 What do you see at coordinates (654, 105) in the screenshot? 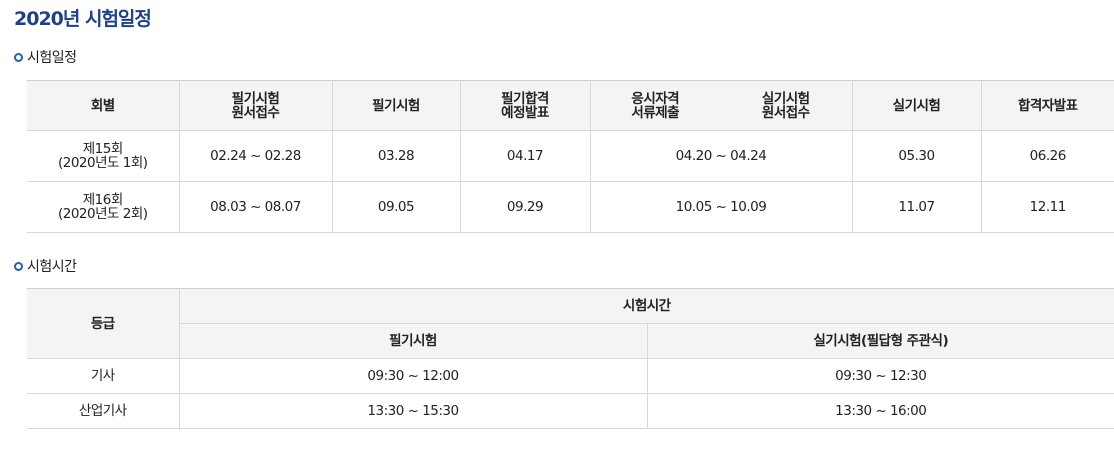
I see `header-qualification-docs: 응시자격 서류제출` at bounding box center [654, 105].